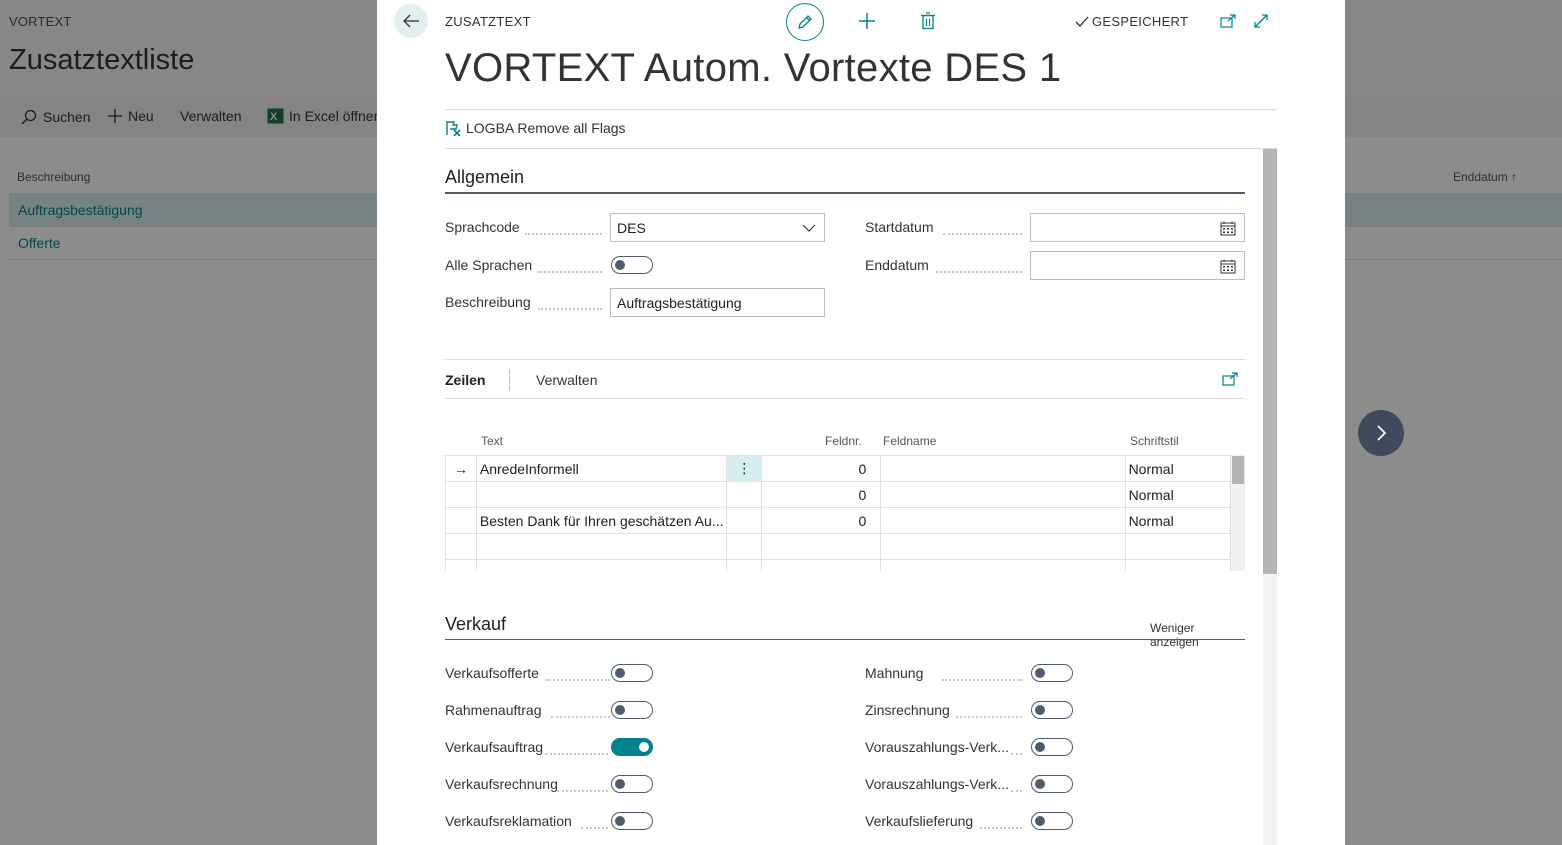  What do you see at coordinates (805, 22) in the screenshot?
I see `edit-button` at bounding box center [805, 22].